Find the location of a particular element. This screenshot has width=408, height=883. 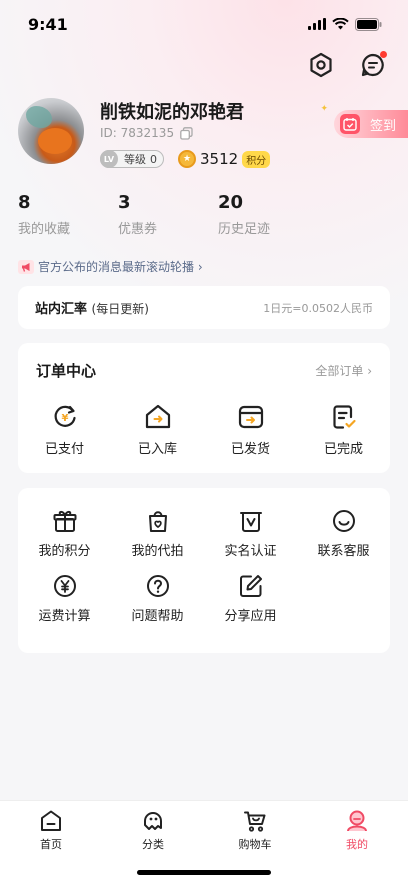

share-edit-icon is located at coordinates (250, 586).